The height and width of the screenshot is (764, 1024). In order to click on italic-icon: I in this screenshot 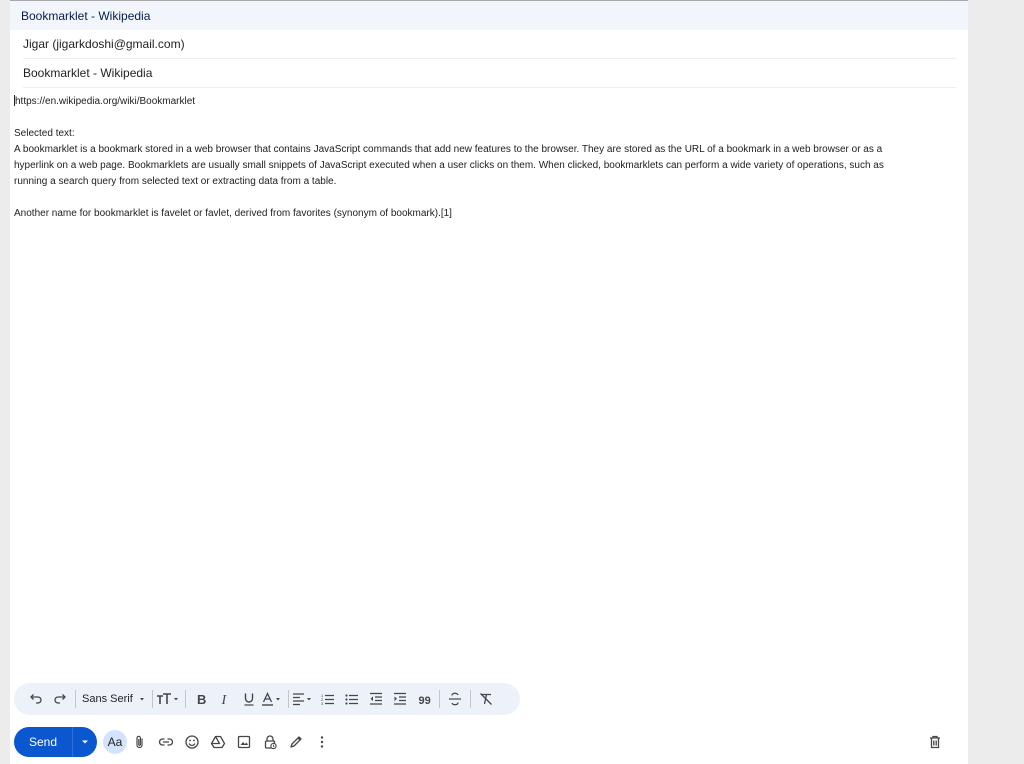, I will do `click(225, 699)`.